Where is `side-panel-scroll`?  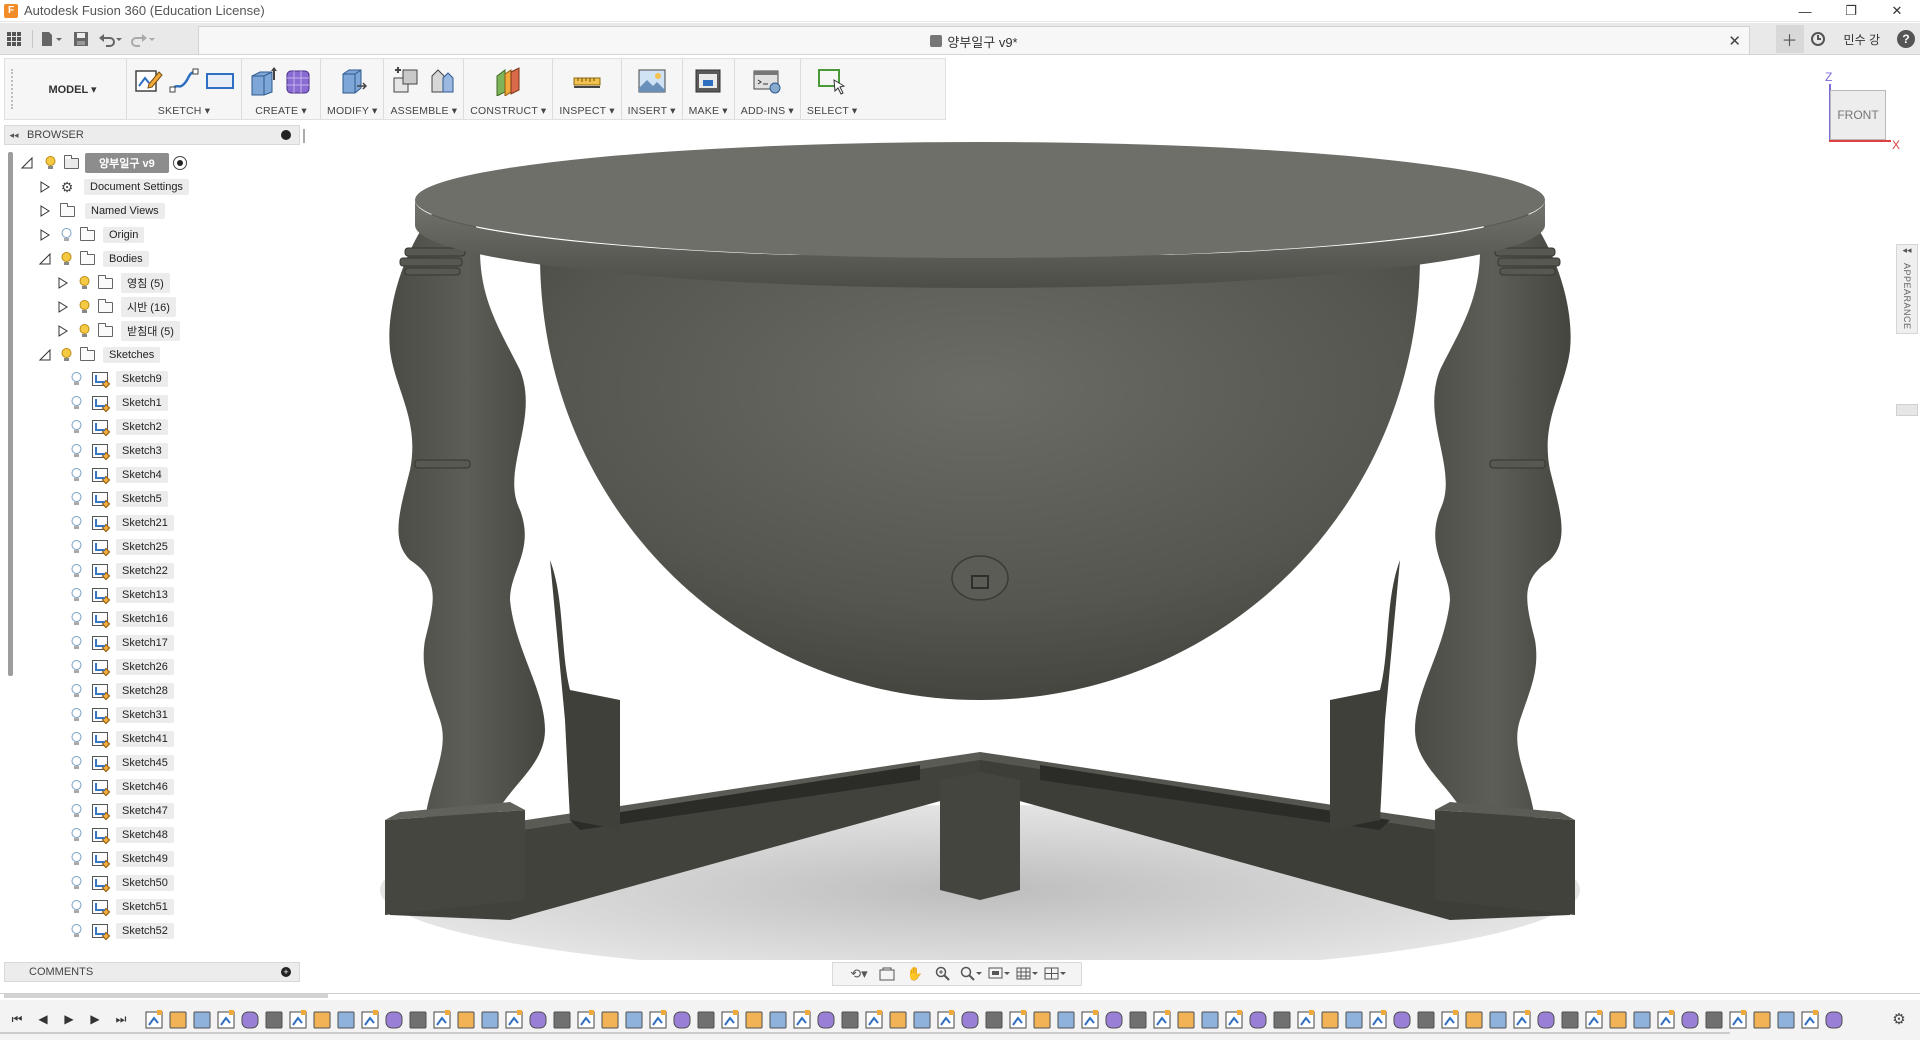 side-panel-scroll is located at coordinates (1907, 410).